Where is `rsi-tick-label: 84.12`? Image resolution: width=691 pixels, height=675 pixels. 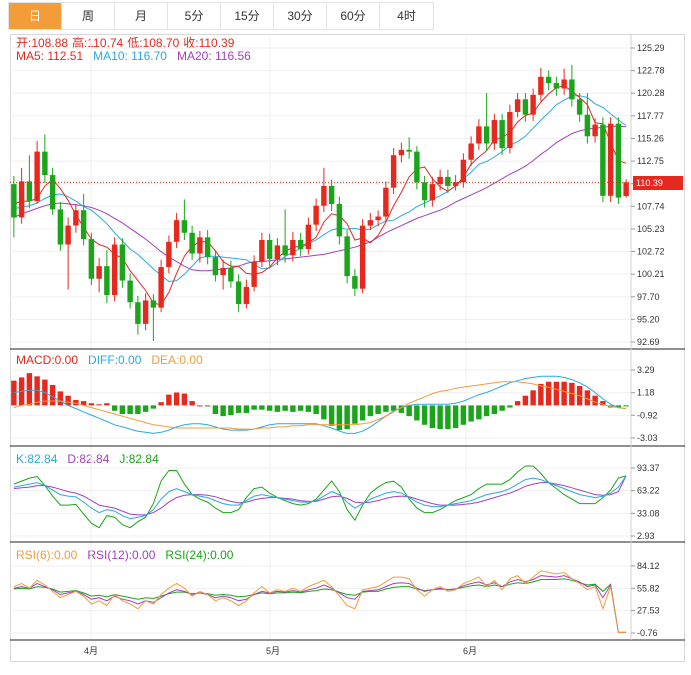 rsi-tick-label: 84.12 is located at coordinates (648, 566).